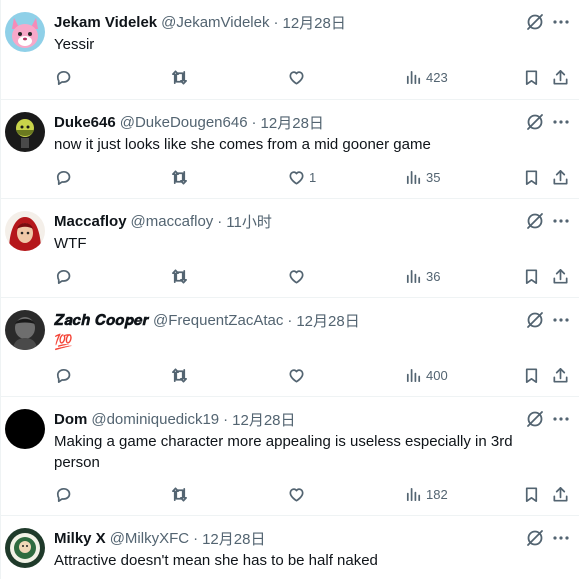  Describe the element at coordinates (433, 276) in the screenshot. I see `view-count: 36` at that location.